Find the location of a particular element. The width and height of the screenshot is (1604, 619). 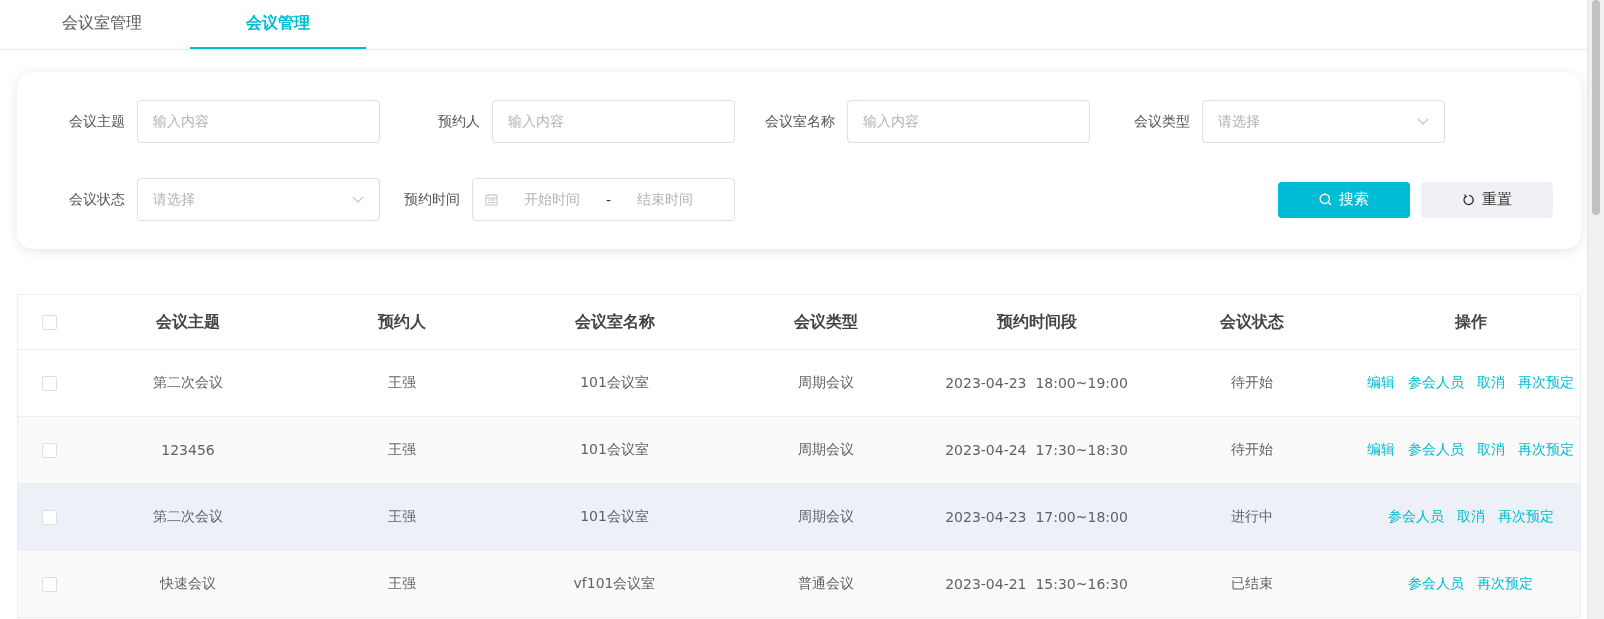

date-range-field: 开始时间 - 结束时间 is located at coordinates (603, 199).